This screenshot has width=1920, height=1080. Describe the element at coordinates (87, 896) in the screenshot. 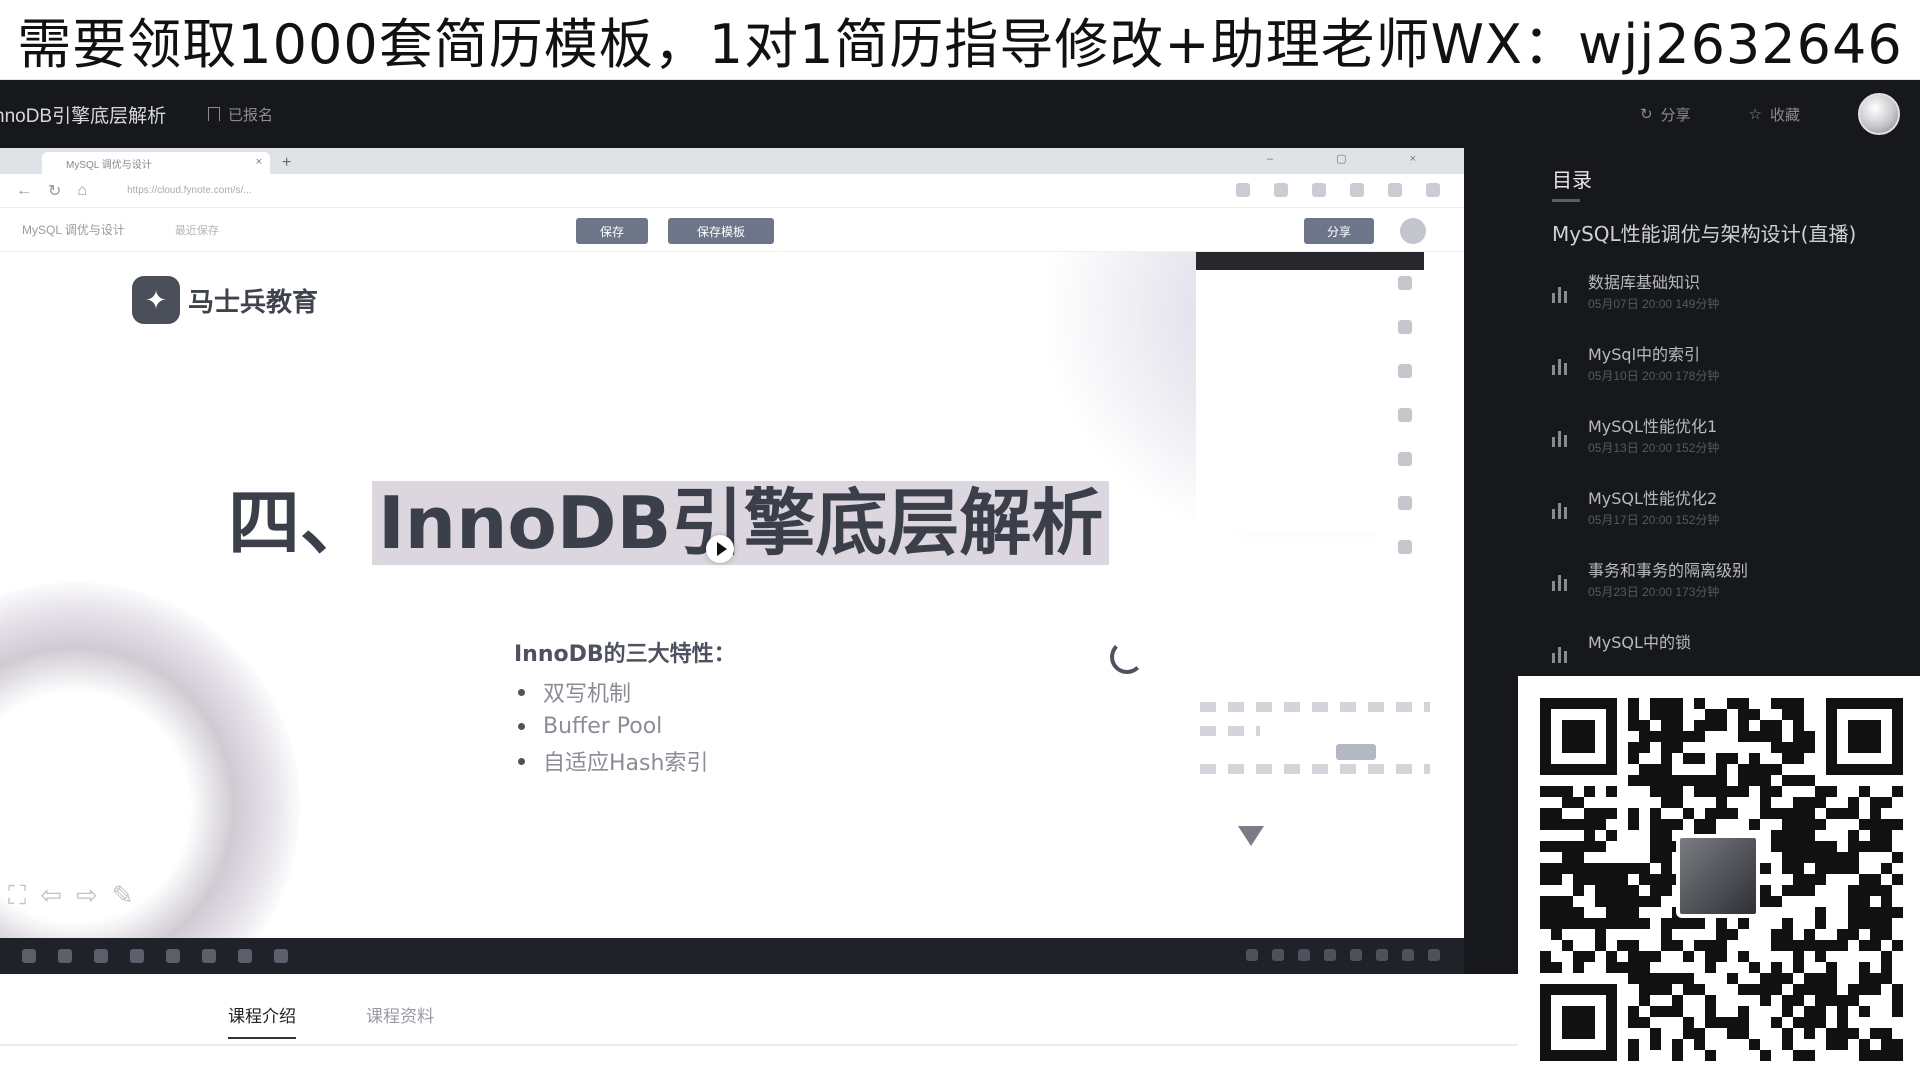

I see `arrow-right-icon: ⇨` at that location.